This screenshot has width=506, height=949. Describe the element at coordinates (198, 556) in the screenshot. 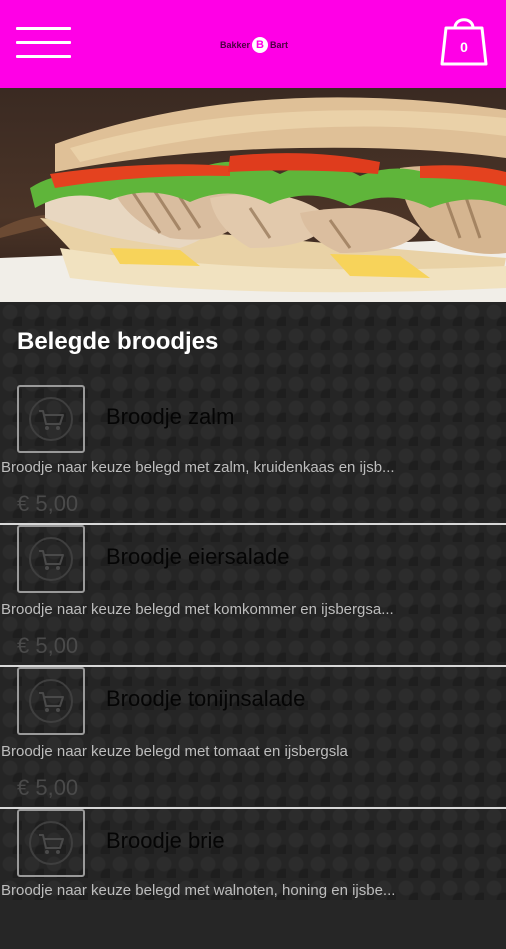

I see `product-name: Broodje eiersalade` at that location.